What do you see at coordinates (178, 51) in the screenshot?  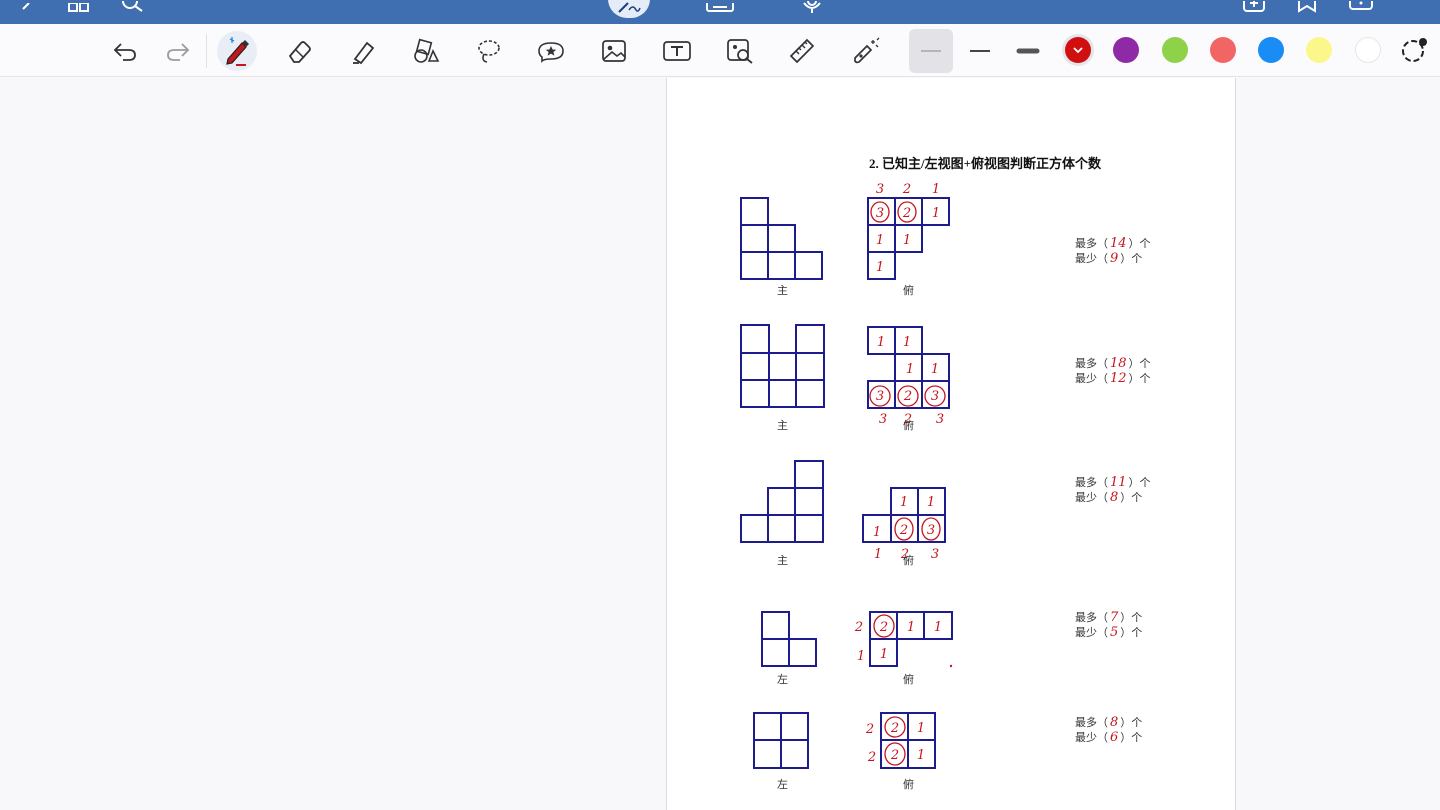 I see `redo-icon` at bounding box center [178, 51].